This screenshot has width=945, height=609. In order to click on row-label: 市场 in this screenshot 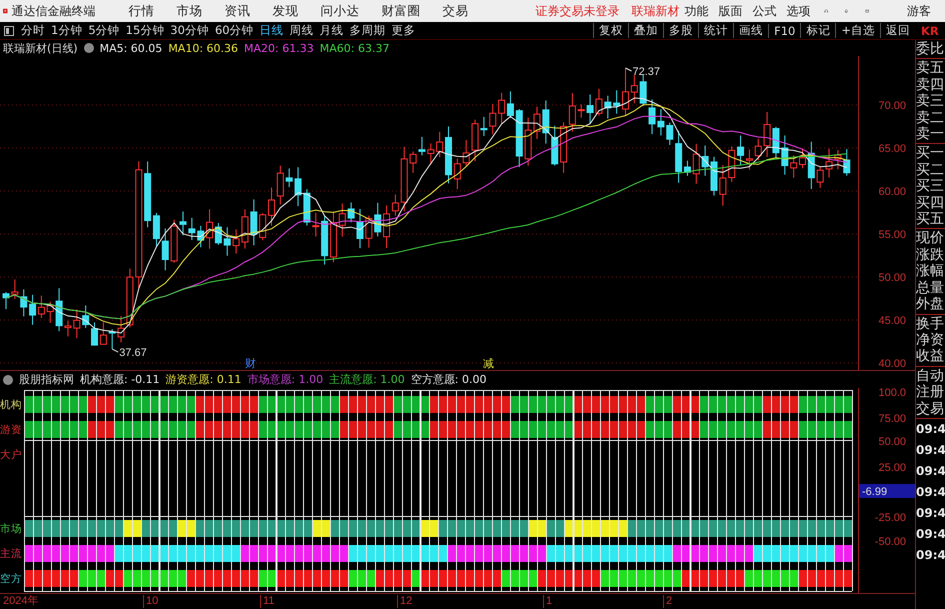, I will do `click(11, 529)`.